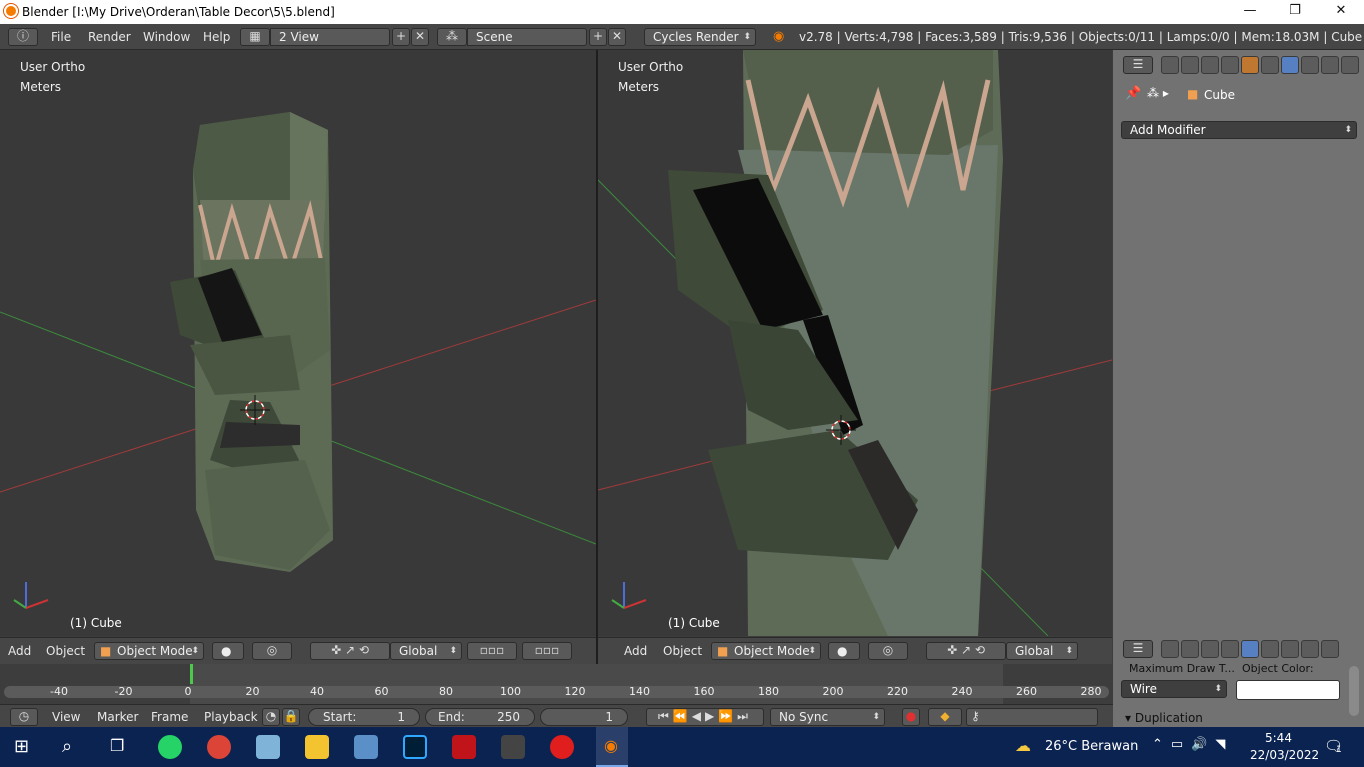 This screenshot has width=1364, height=767. I want to click on close-button: ✕, so click(1341, 12).